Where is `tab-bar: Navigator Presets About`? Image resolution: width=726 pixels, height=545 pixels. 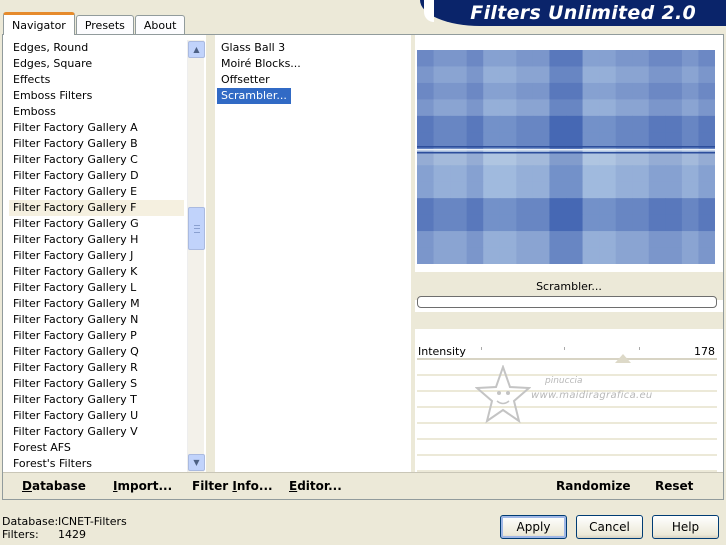 tab-bar: Navigator Presets About is located at coordinates (94, 23).